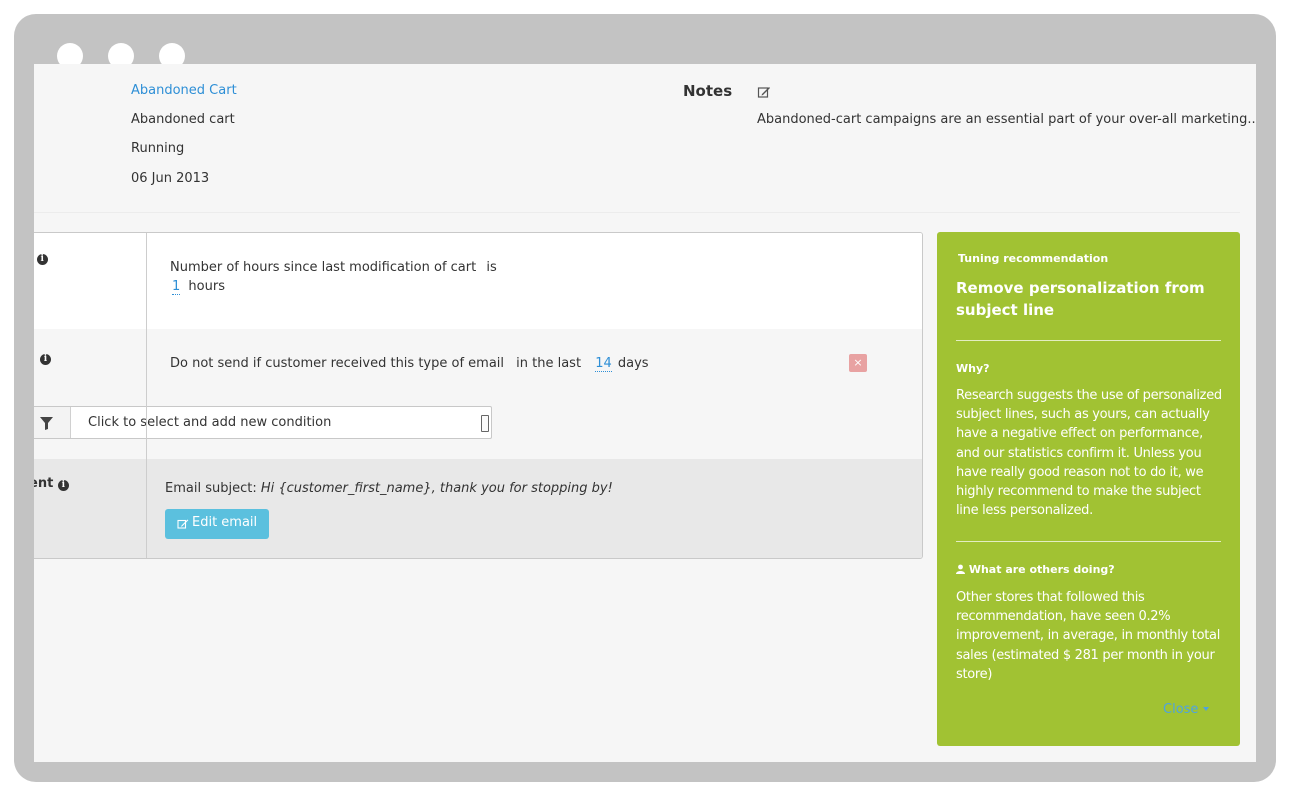  I want to click on filter-icon, so click(52, 422).